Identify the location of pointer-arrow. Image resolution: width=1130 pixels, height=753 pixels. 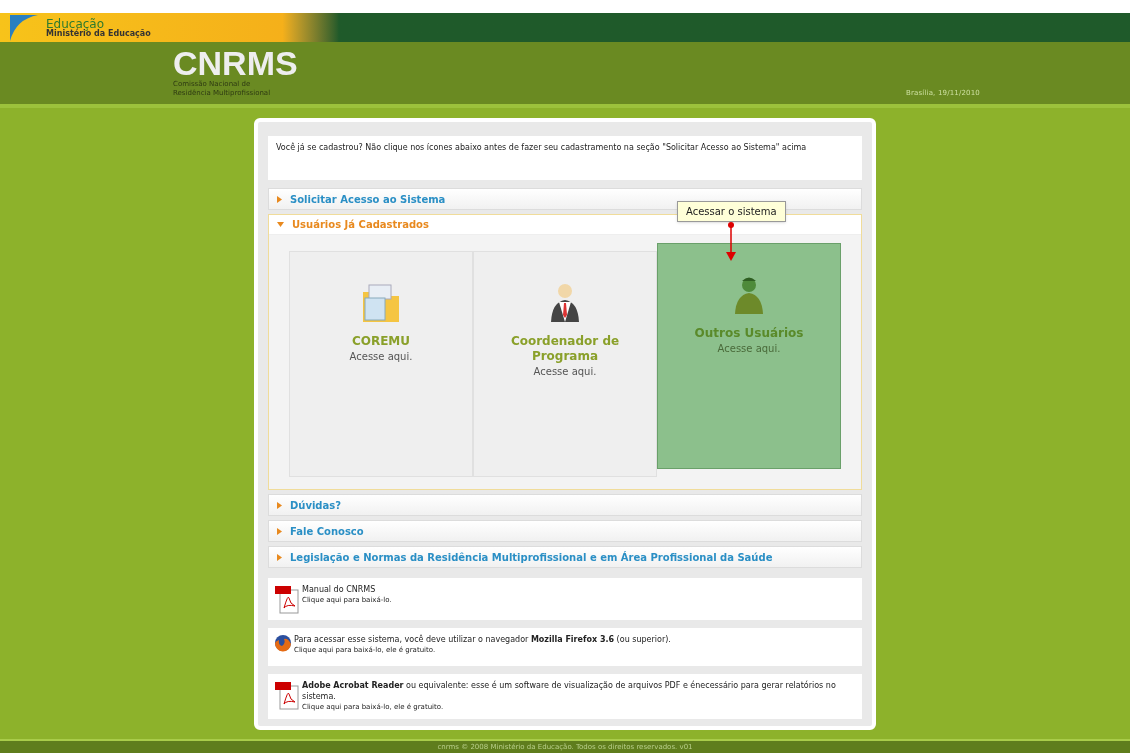
(731, 242).